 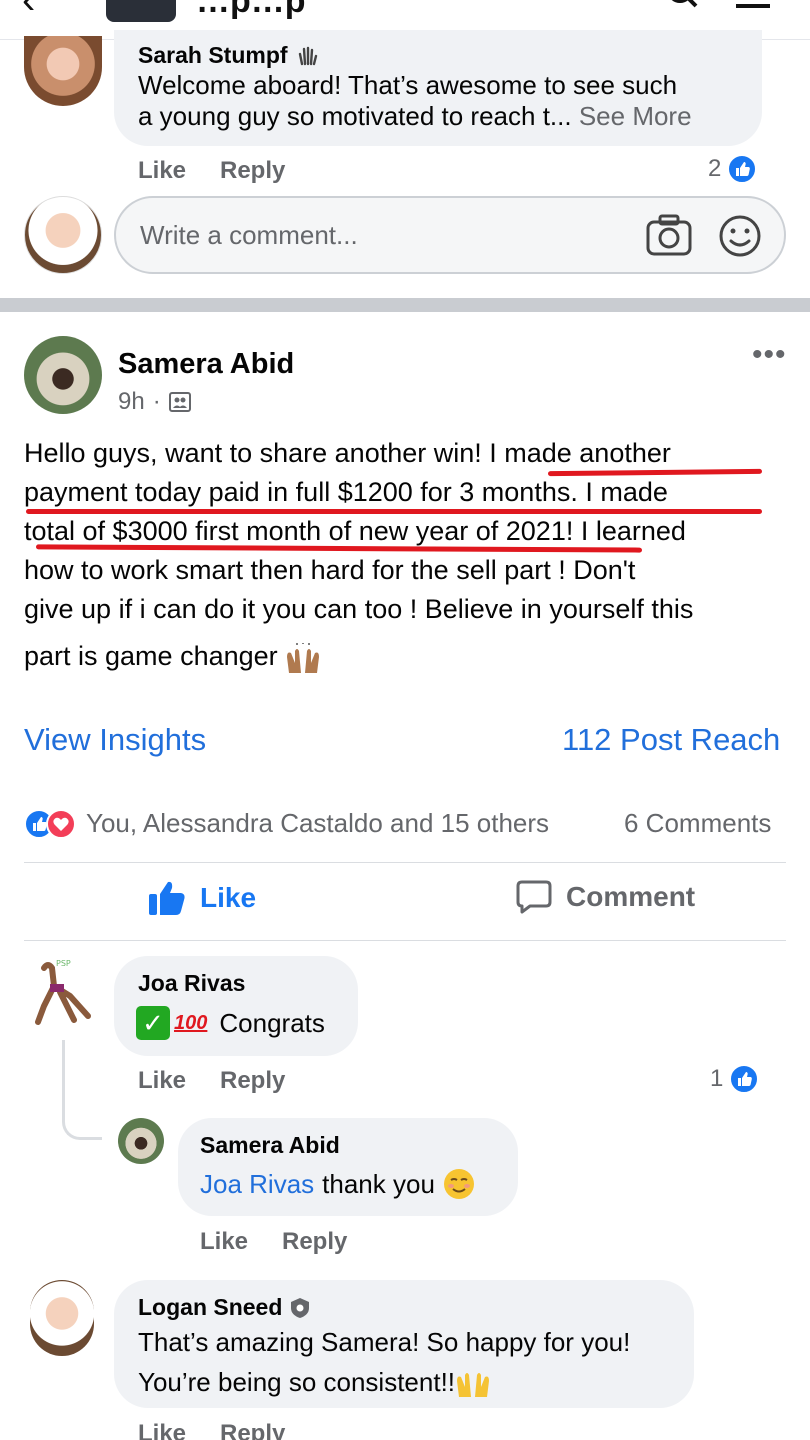 I want to click on group-thumbnail, so click(x=141, y=11).